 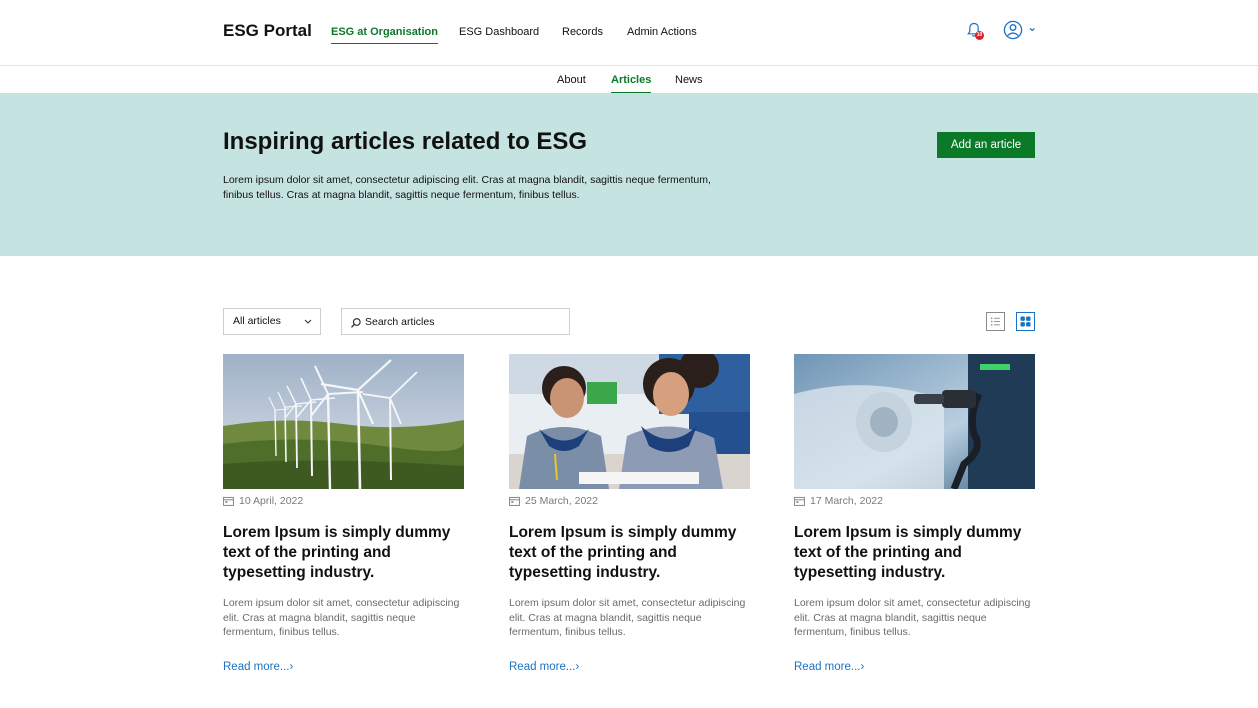 What do you see at coordinates (384, 35) in the screenshot?
I see `nav-esg-at-organisation: ESG at Organisation` at bounding box center [384, 35].